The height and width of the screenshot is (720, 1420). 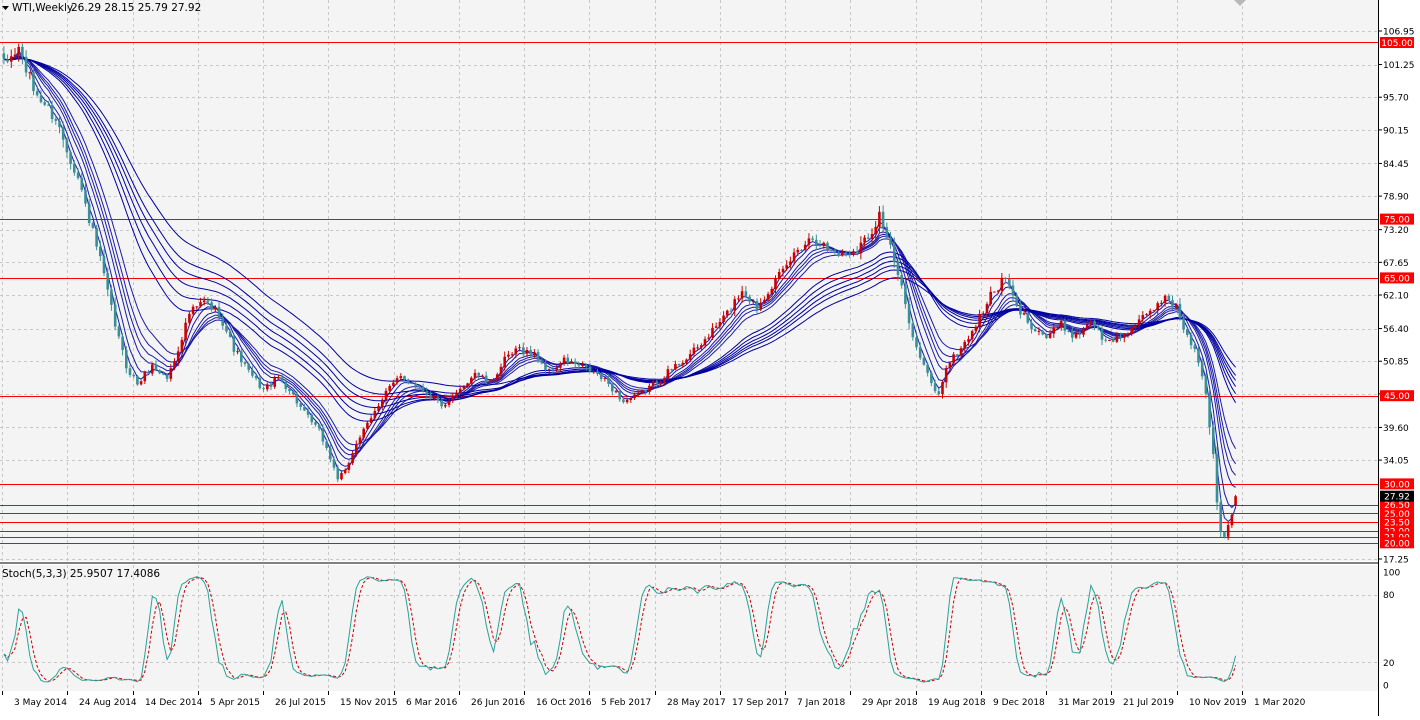 I want to click on stoch-label: Stoch(5,3,3) 25.9507 17.4086, so click(x=81, y=574).